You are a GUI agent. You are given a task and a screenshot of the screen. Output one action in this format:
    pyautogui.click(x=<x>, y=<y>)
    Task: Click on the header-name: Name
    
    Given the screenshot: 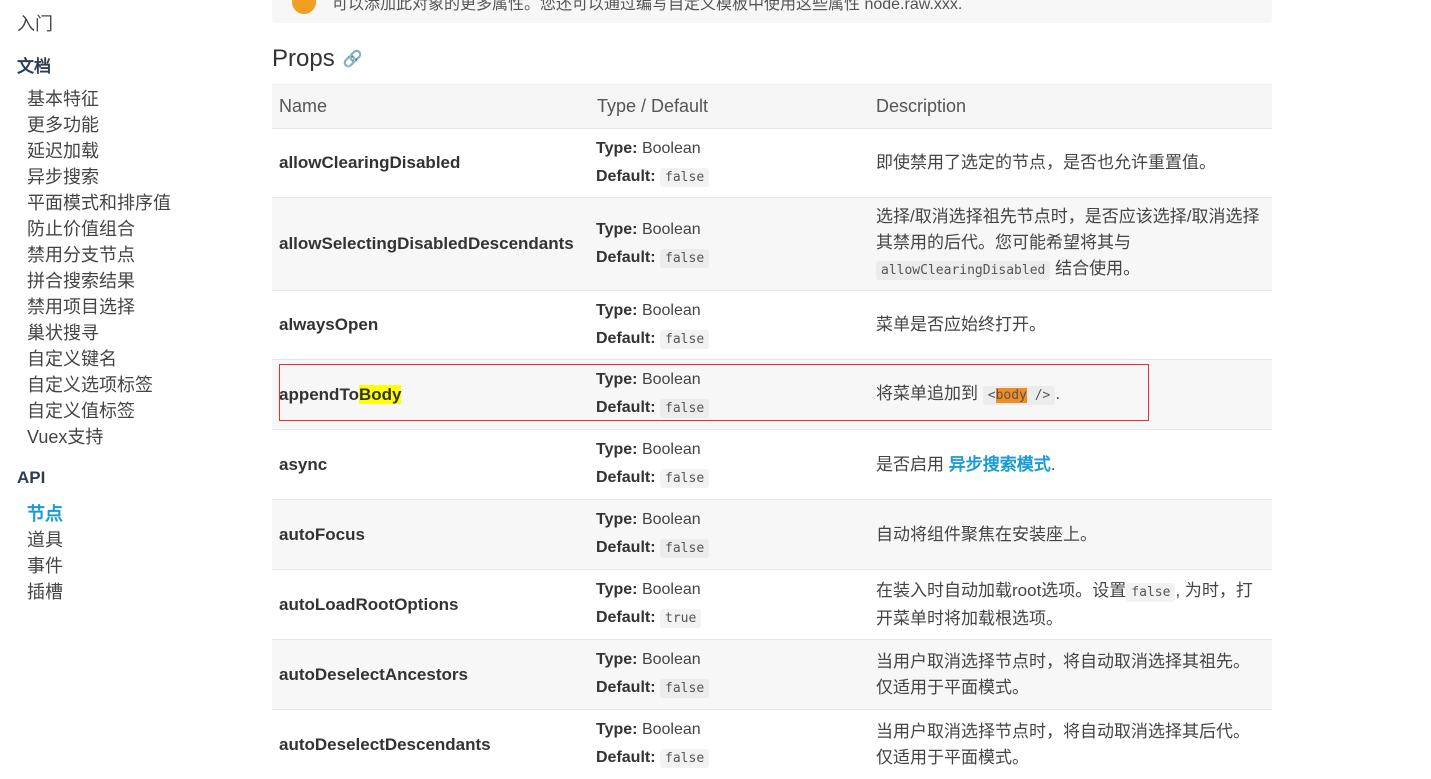 What is the action you would take?
    pyautogui.click(x=303, y=106)
    